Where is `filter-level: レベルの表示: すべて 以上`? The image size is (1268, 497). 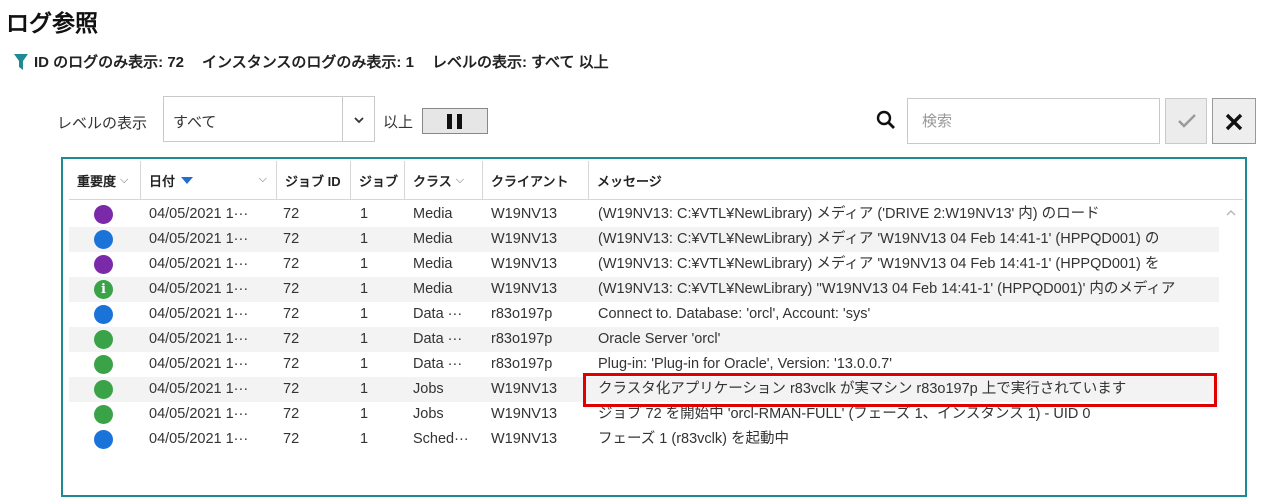 filter-level: レベルの表示: すべて 以上 is located at coordinates (520, 62).